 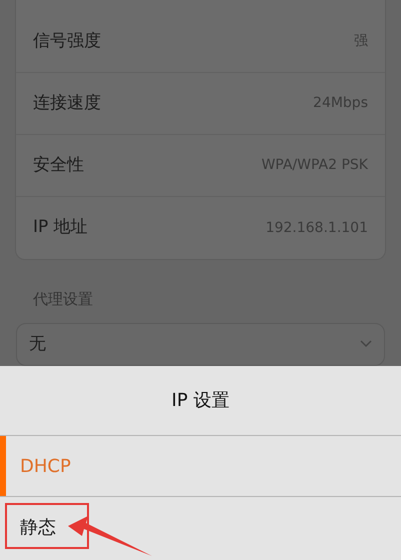 I want to click on row-label: 连接速度, so click(x=67, y=103).